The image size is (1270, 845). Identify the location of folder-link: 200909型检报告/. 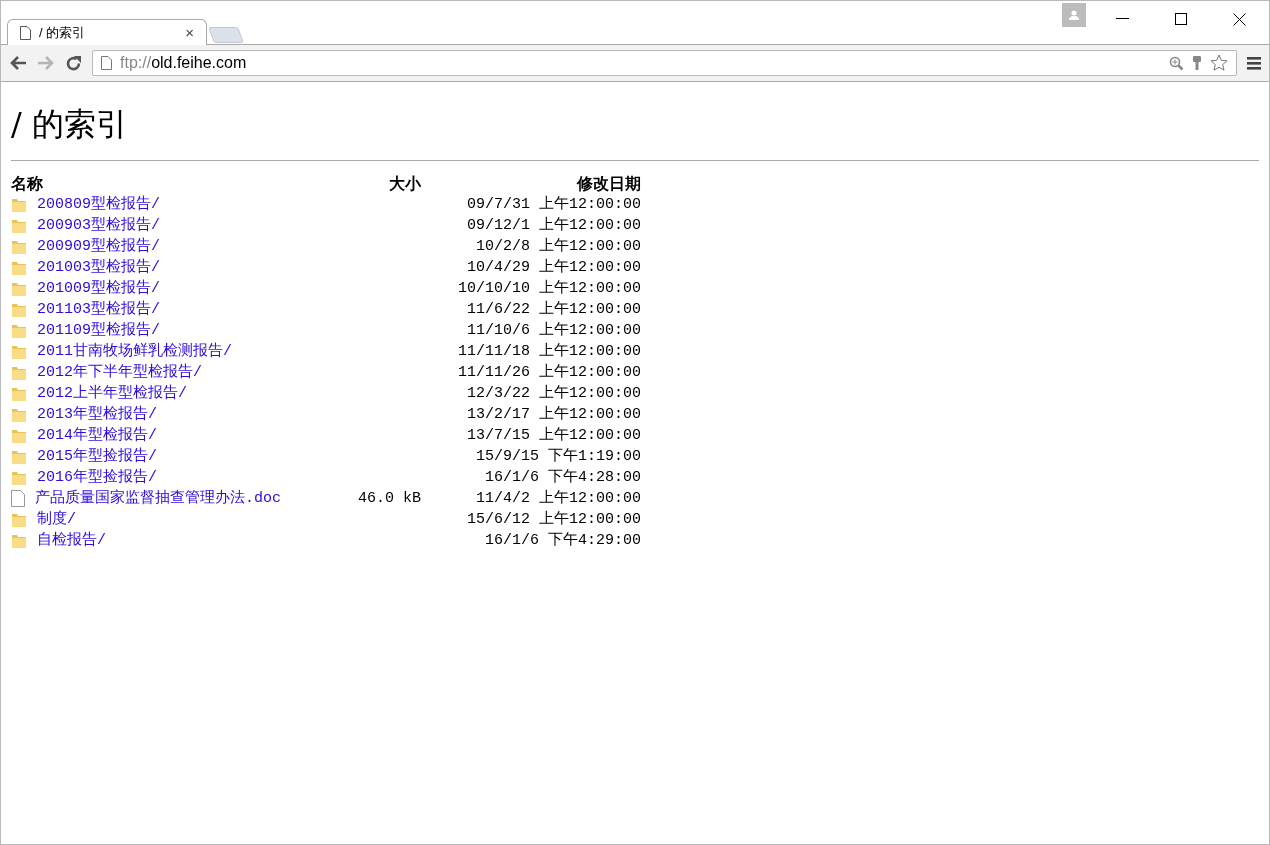
(98, 246).